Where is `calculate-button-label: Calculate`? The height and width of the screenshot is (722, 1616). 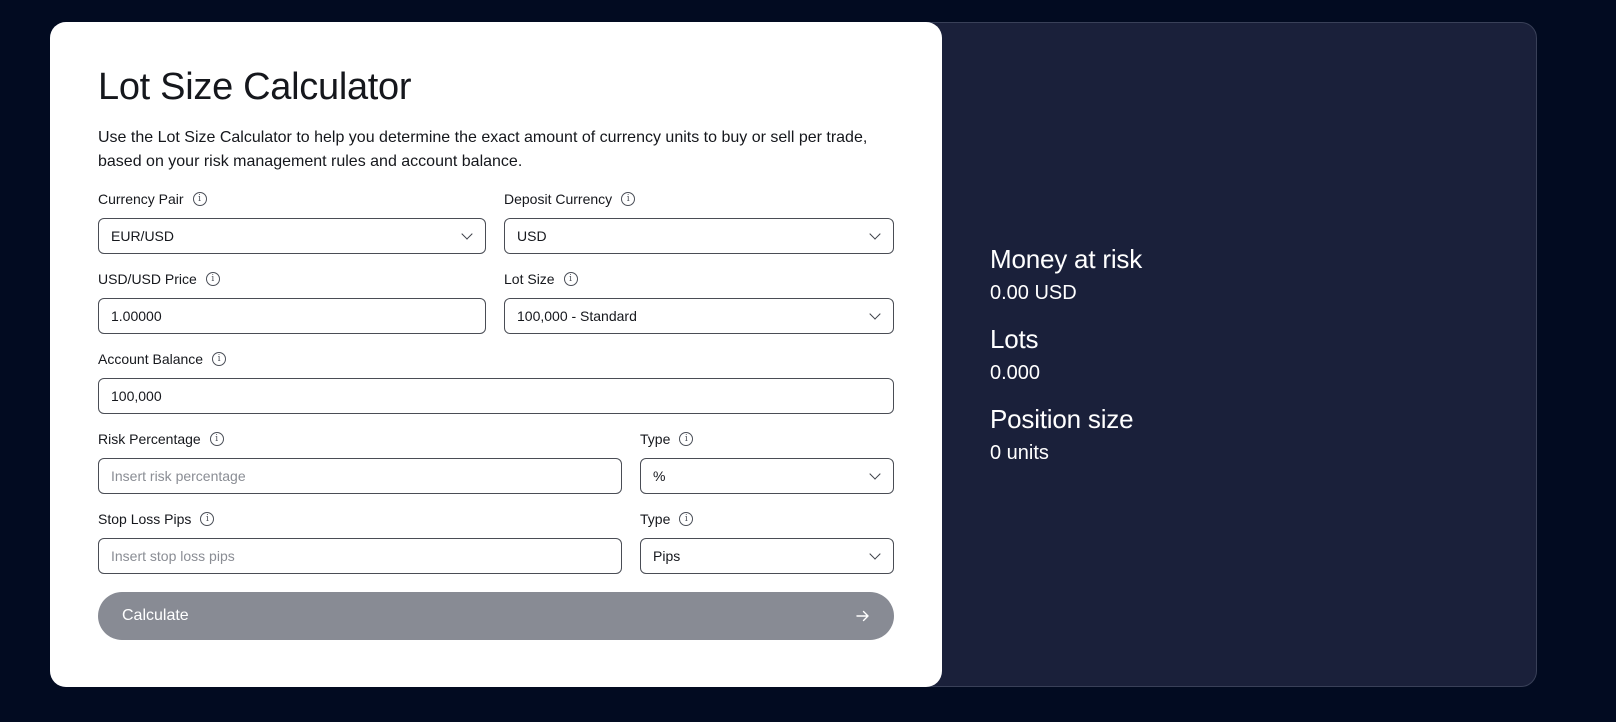
calculate-button-label: Calculate is located at coordinates (155, 615).